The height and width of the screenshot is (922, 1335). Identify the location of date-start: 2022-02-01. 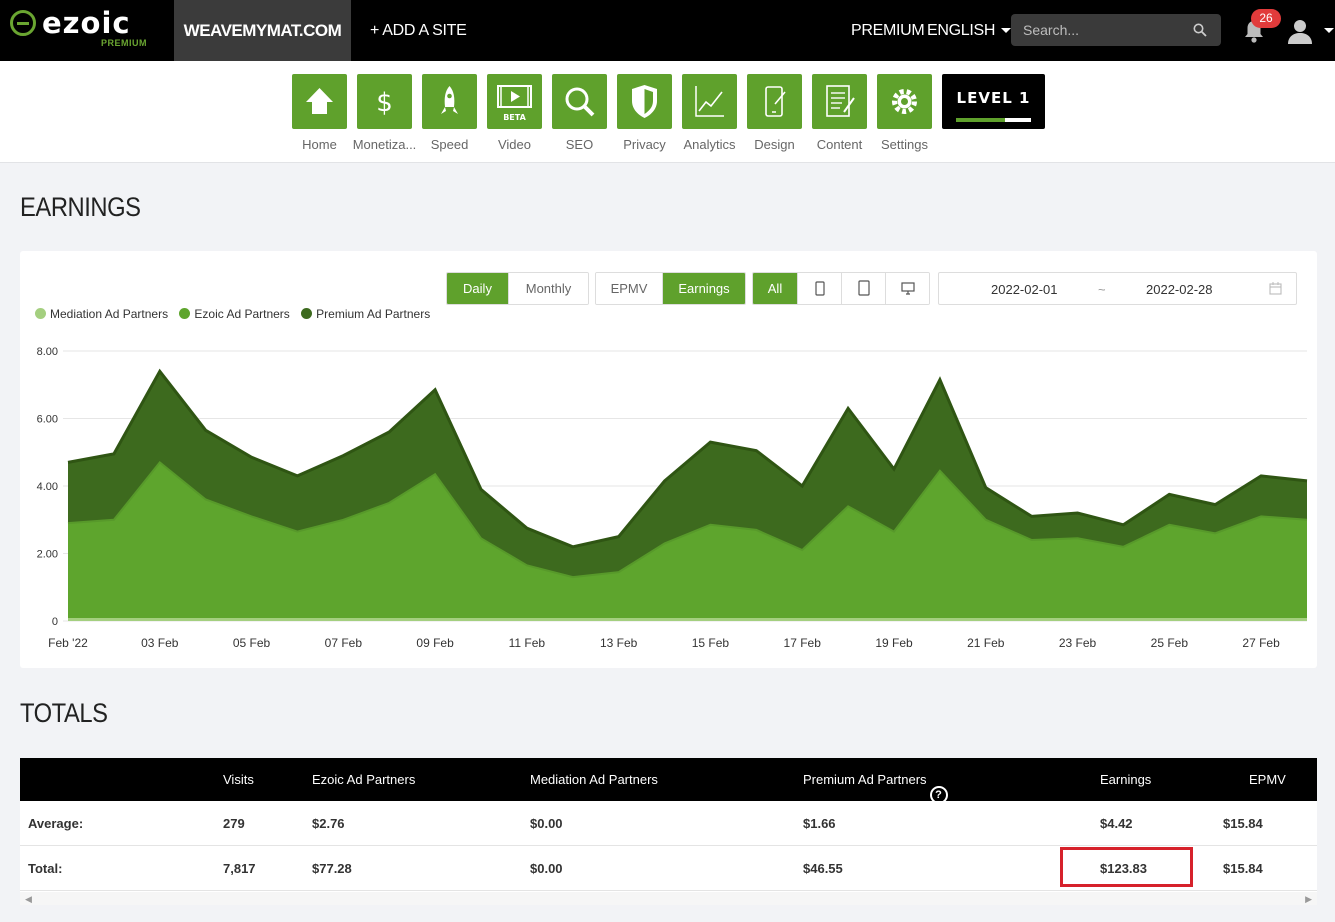
(1024, 289).